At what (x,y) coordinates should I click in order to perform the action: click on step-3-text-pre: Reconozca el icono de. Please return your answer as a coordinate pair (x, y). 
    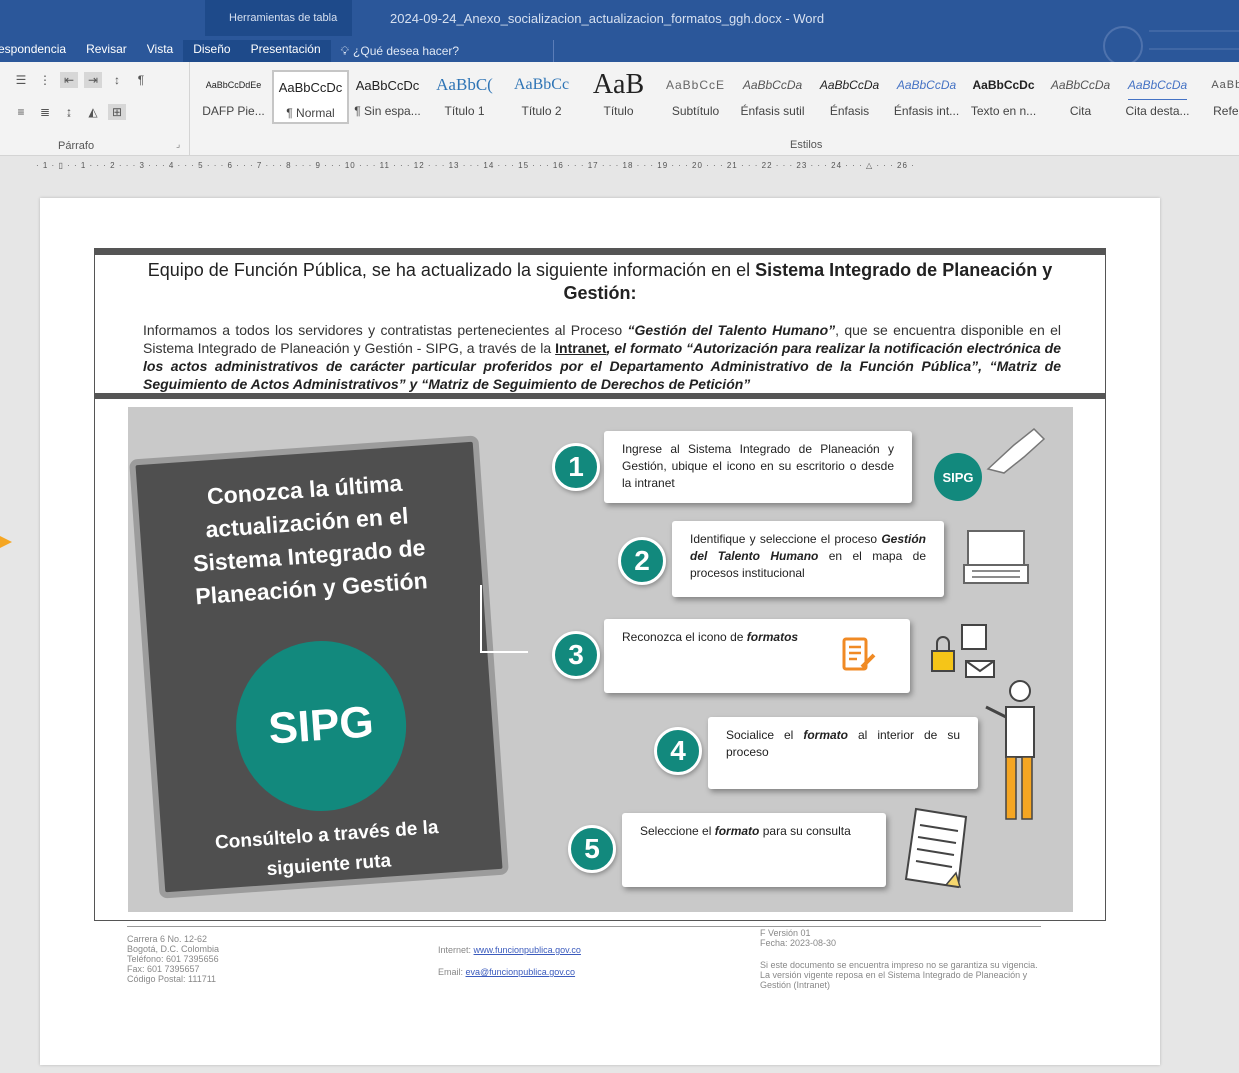
    Looking at the image, I should click on (684, 637).